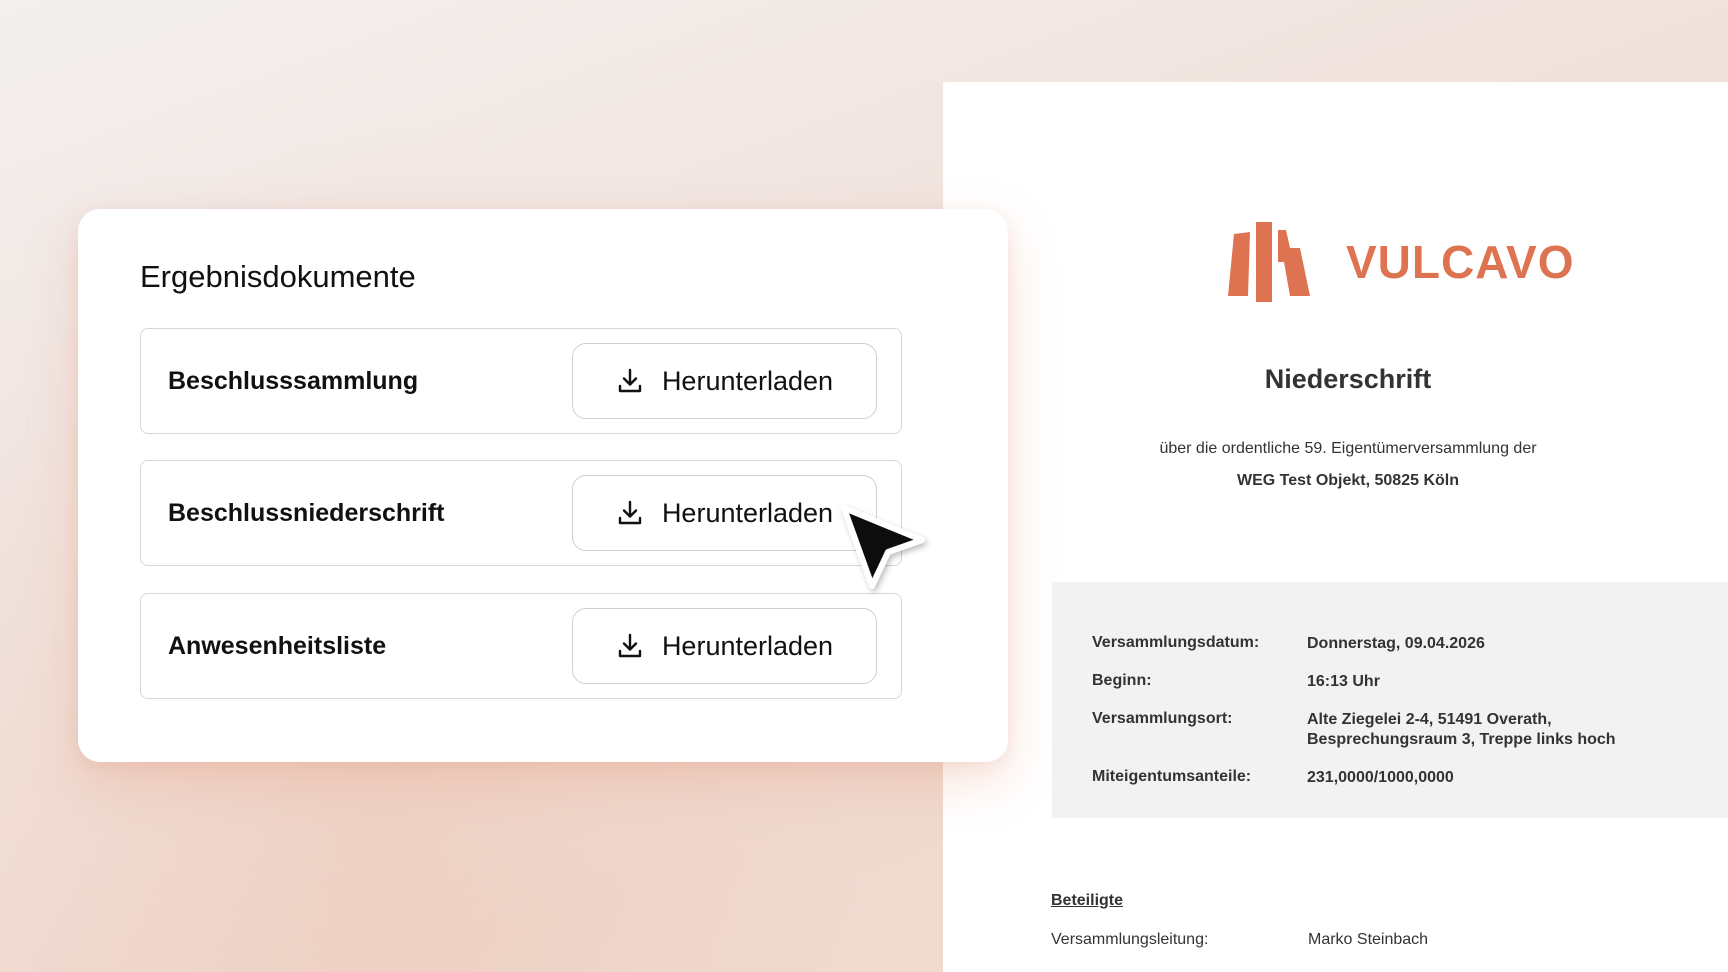  Describe the element at coordinates (1380, 777) in the screenshot. I see `detail-value: 231,0000/1000,0000` at that location.